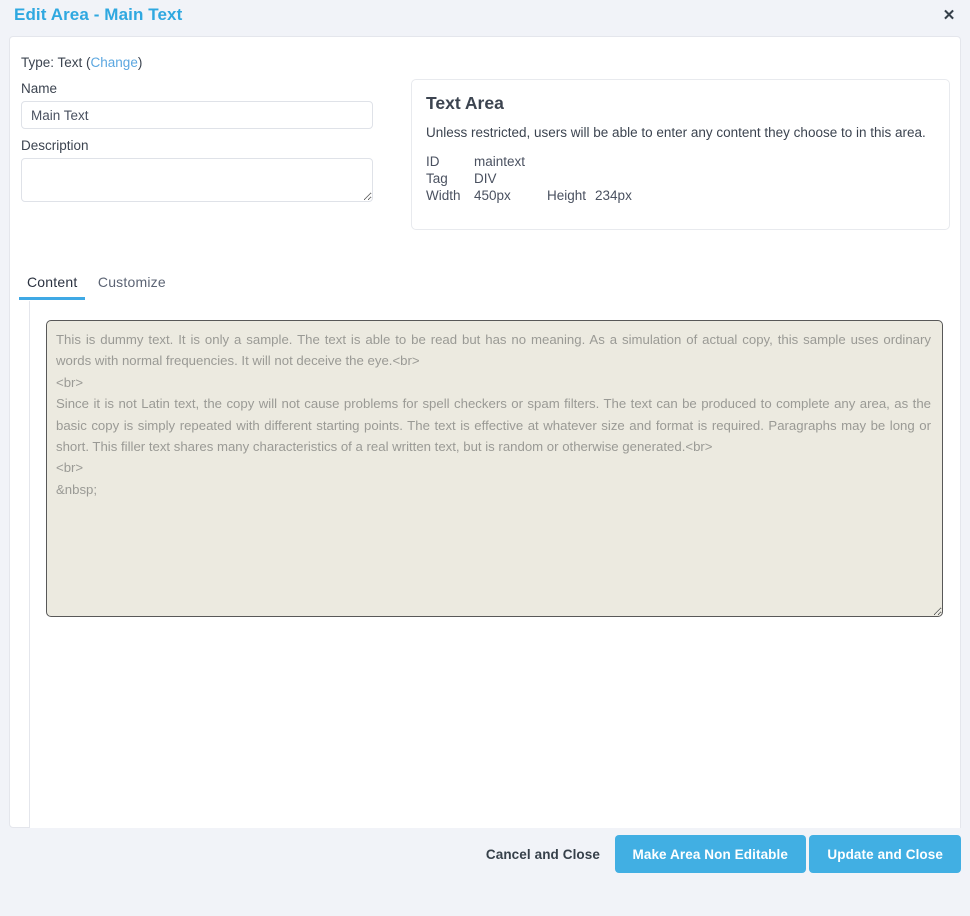 The width and height of the screenshot is (970, 916). I want to click on change-type-link: Change, so click(114, 62).